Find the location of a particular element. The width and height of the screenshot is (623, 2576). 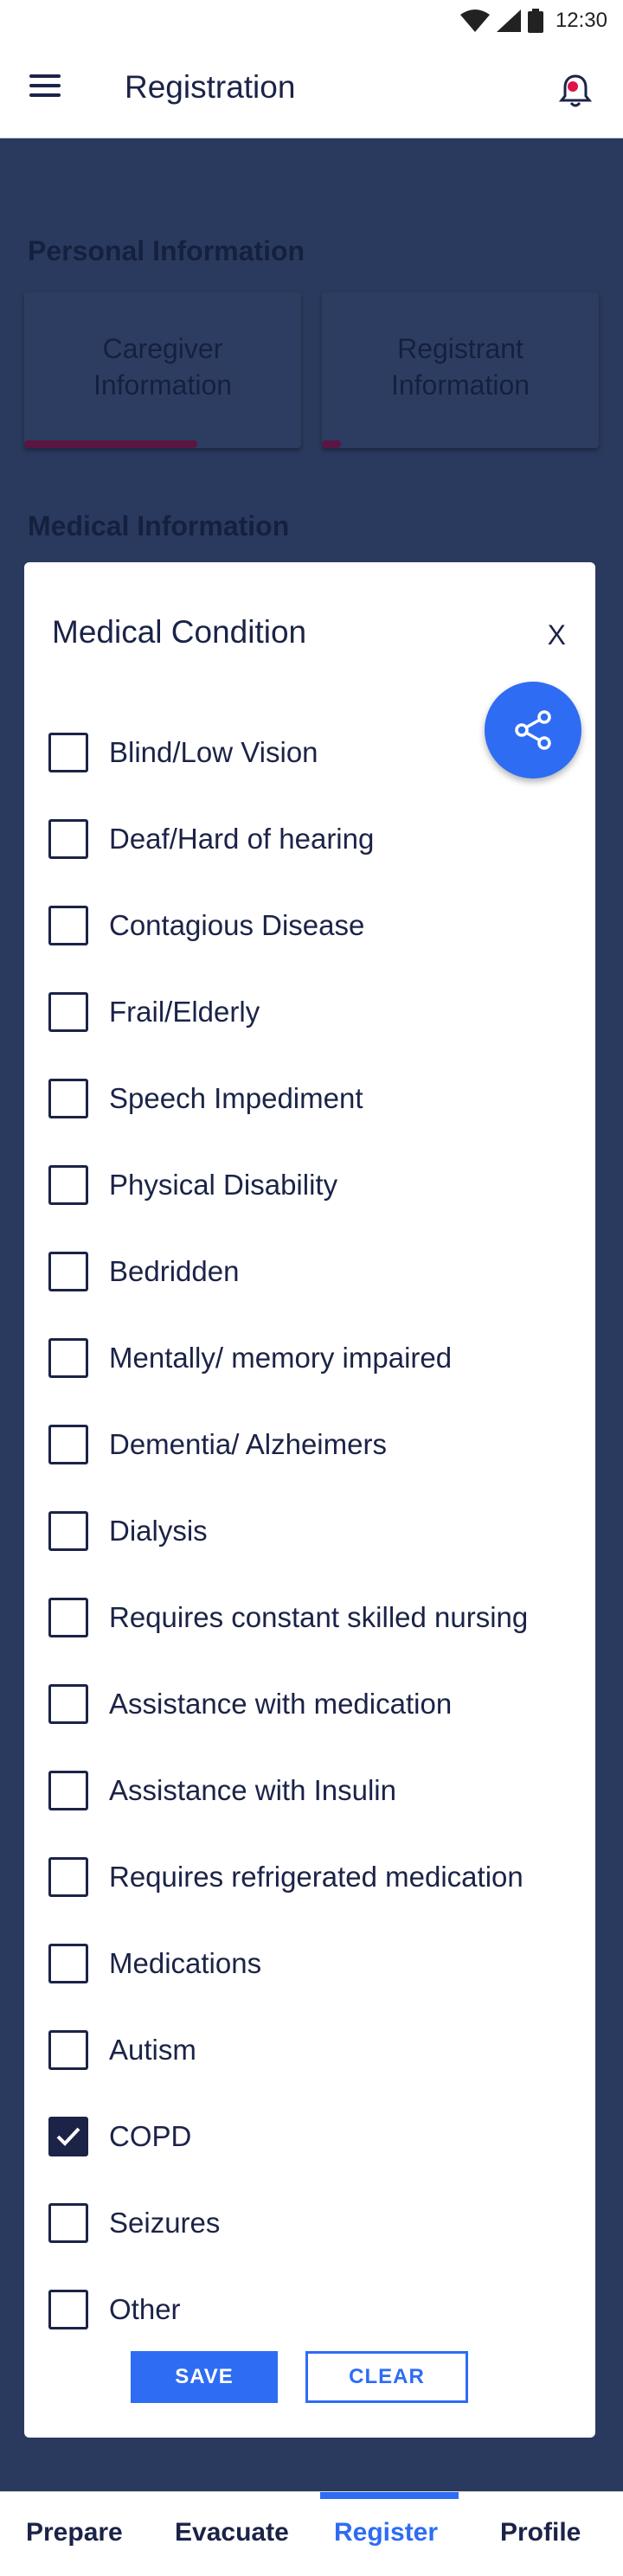

option-label: Blind/Low Vision is located at coordinates (214, 752).